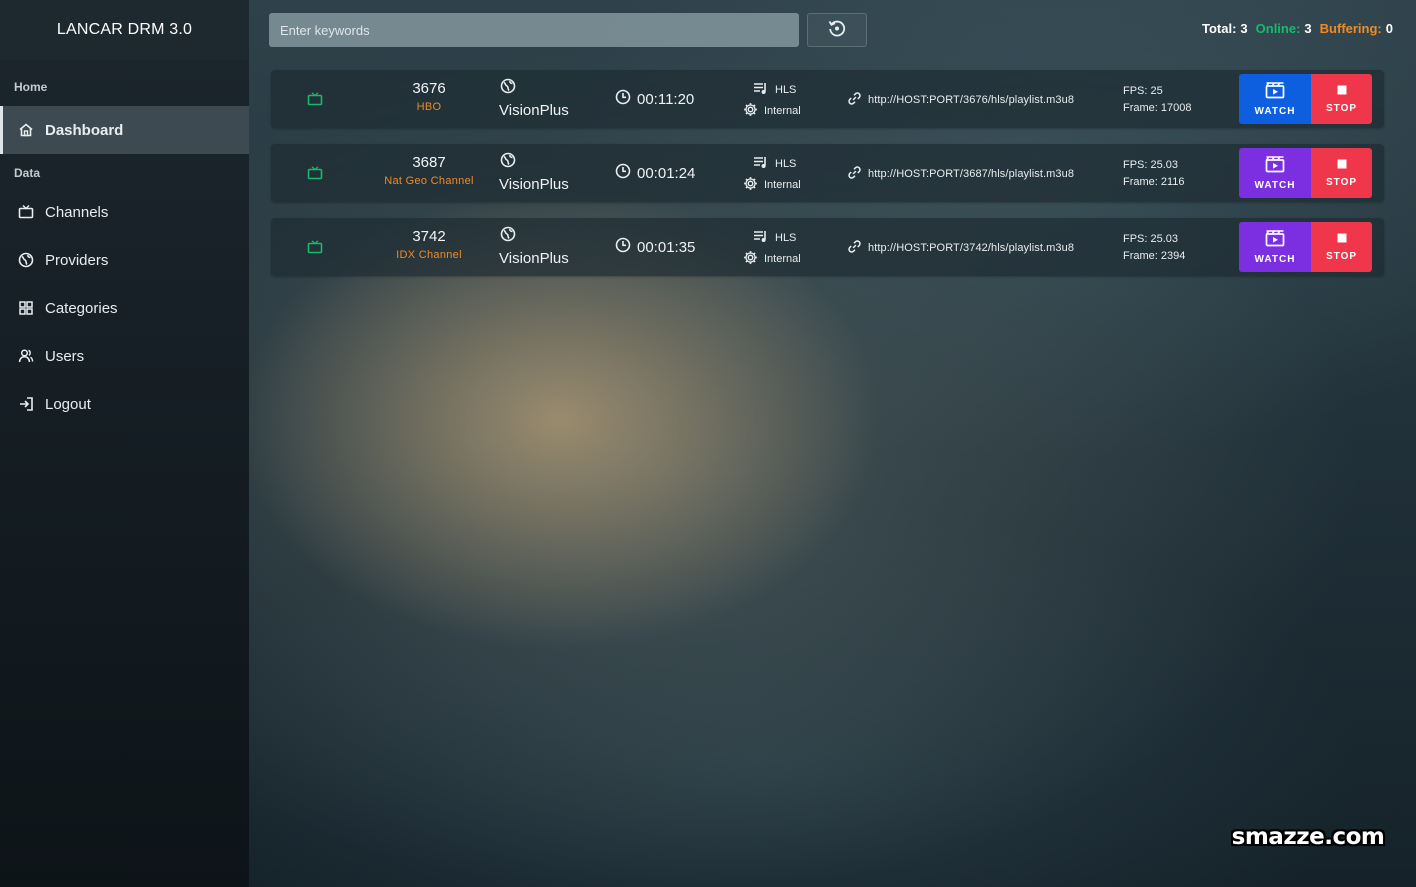  I want to click on stream-metrics: FPS: 25.03 Frame: 2116, so click(1154, 174).